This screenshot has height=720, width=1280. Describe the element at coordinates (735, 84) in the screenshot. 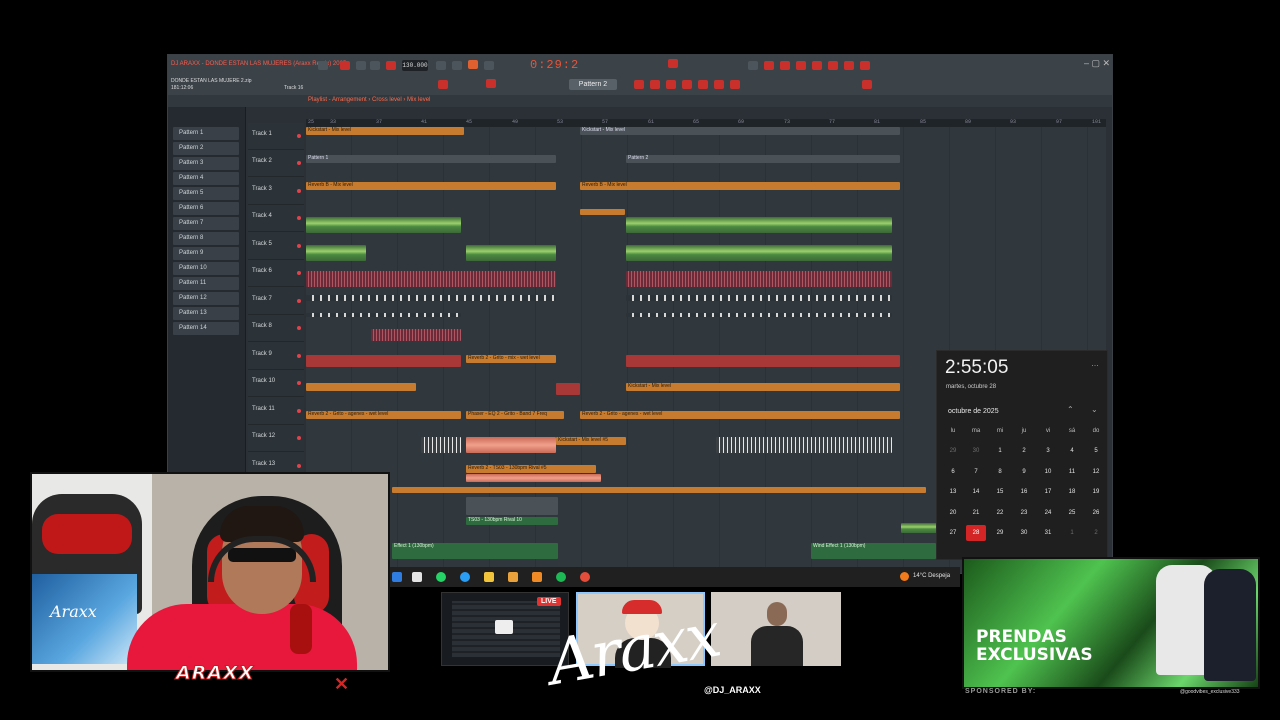

I see `touch-keyboard-icon` at that location.